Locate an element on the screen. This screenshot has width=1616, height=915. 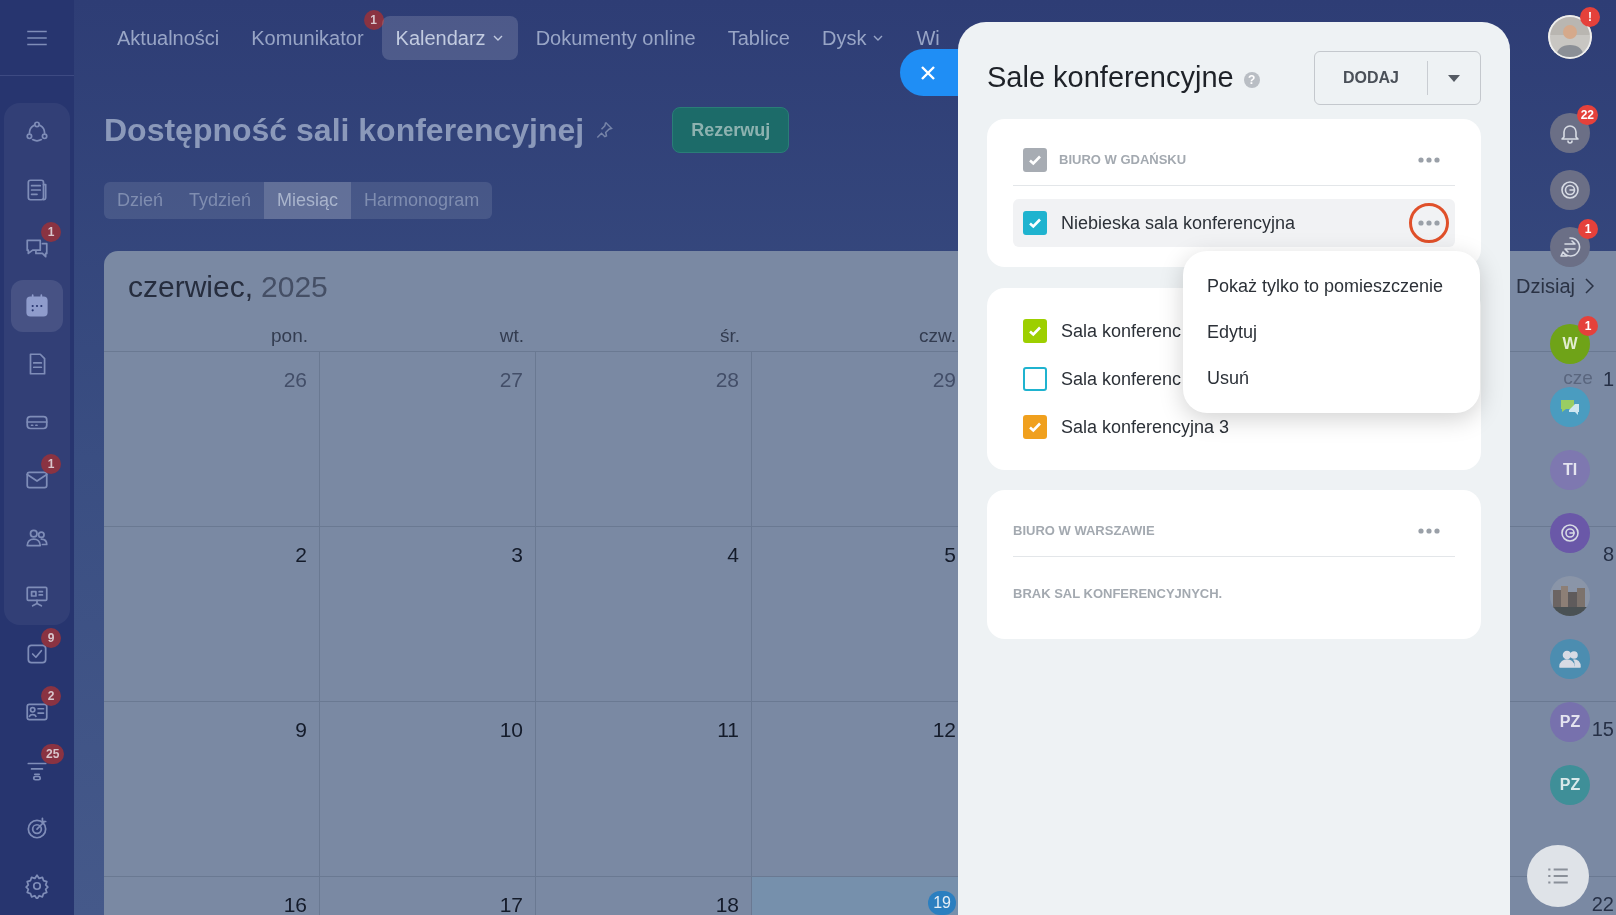
date-number: 11 is located at coordinates (728, 730).